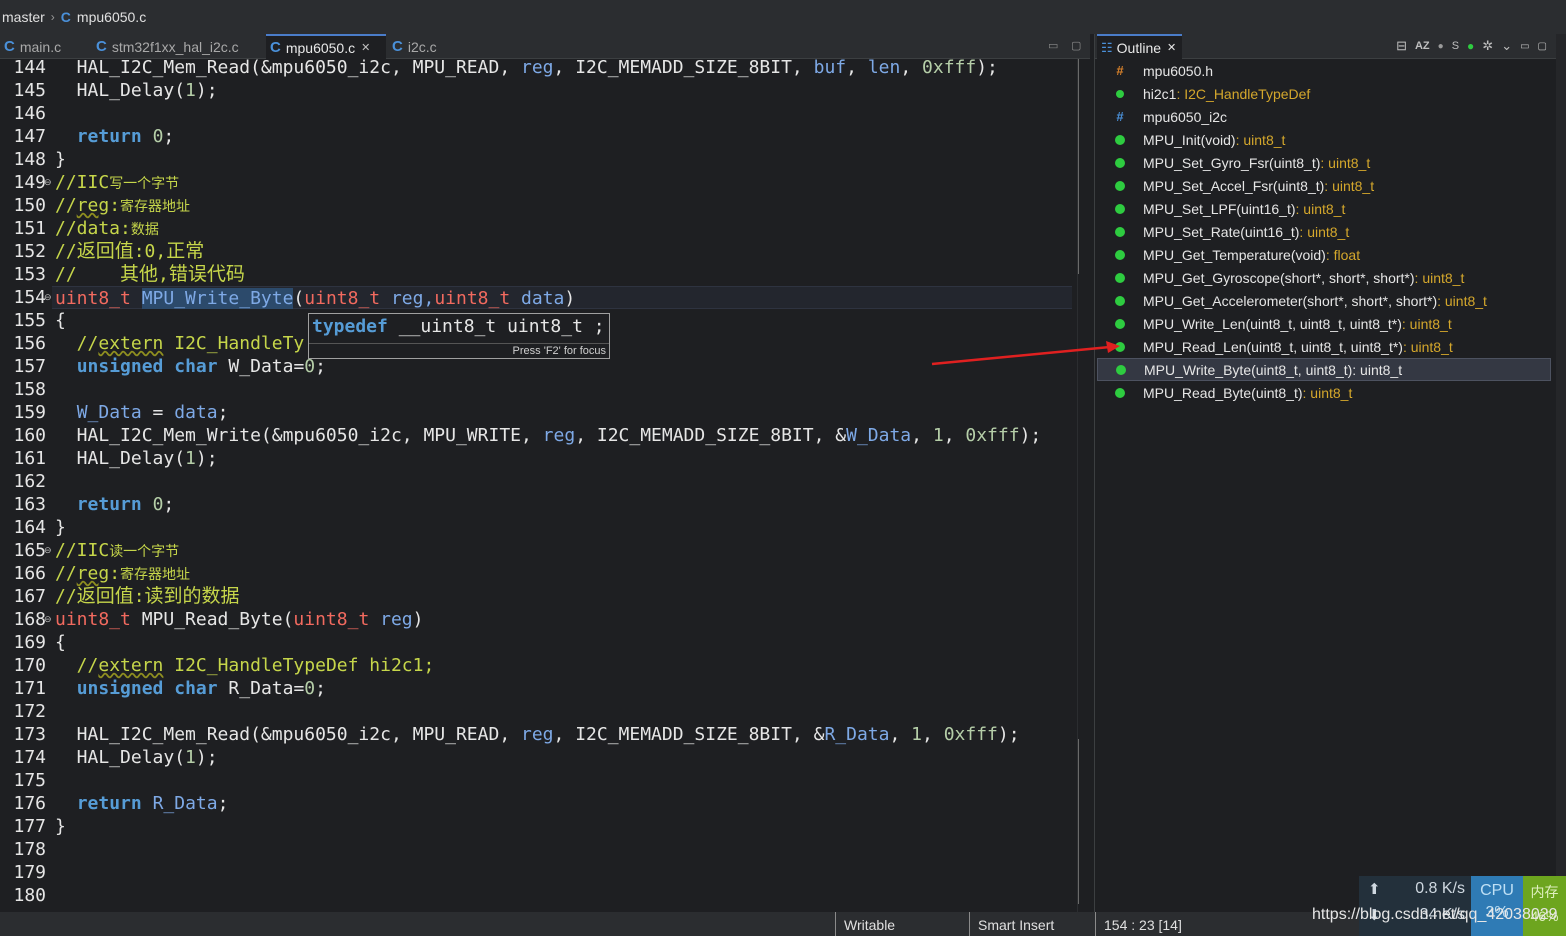  Describe the element at coordinates (1441, 46) in the screenshot. I see `hide-fields-icon: ●` at that location.